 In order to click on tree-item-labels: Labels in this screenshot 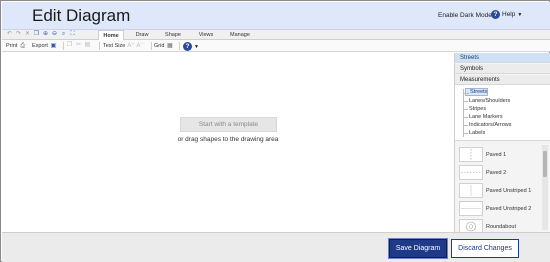, I will do `click(473, 133)`.